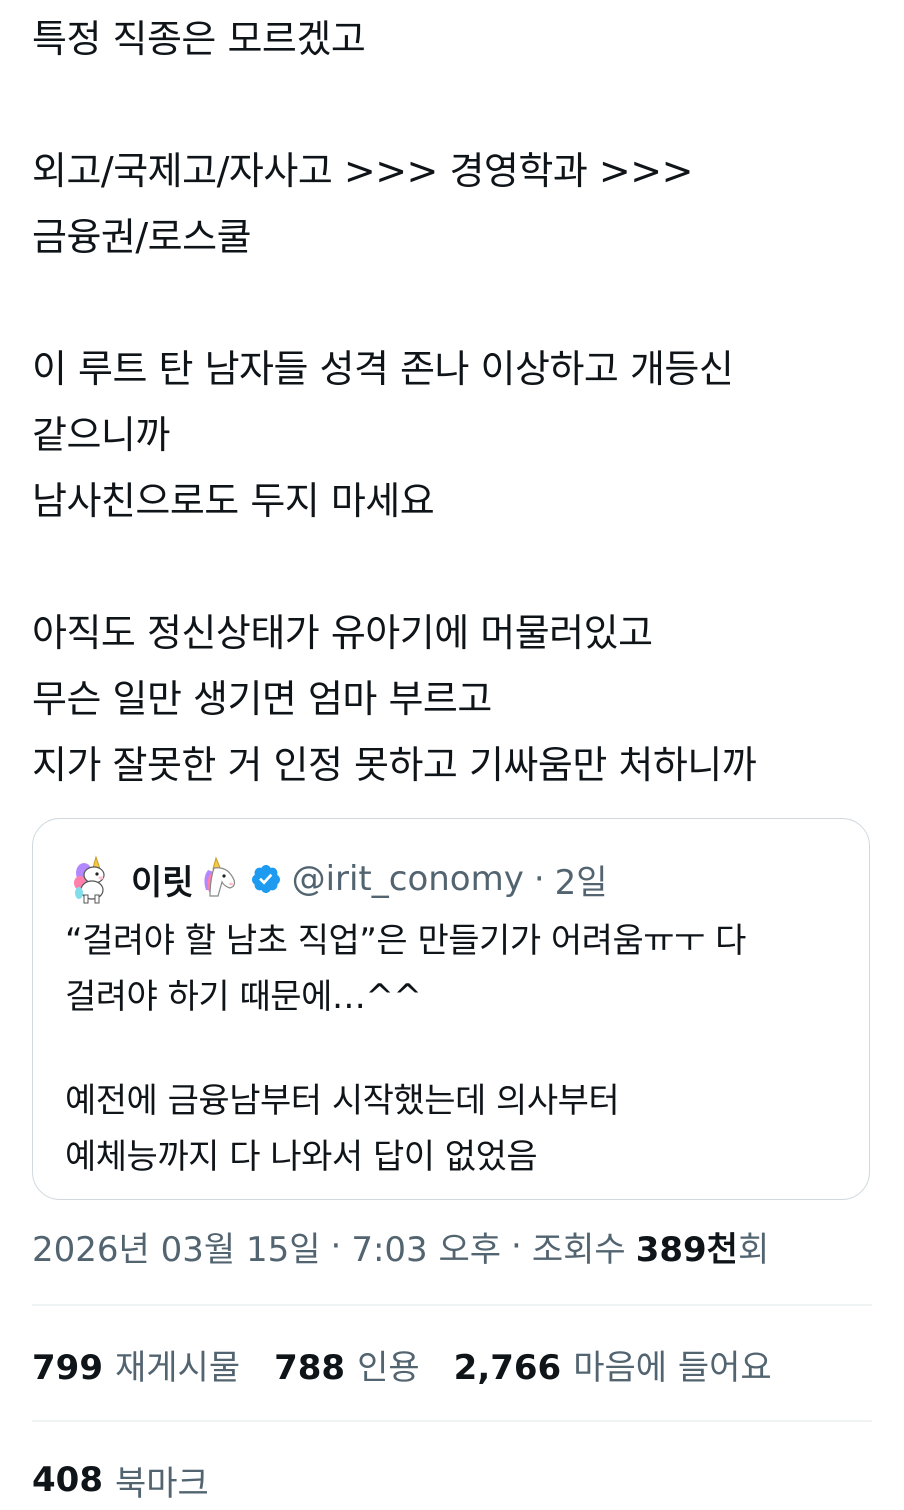 The image size is (904, 1510). I want to click on tweet-line: 남사친으로도 두지 마세요, so click(233, 501).